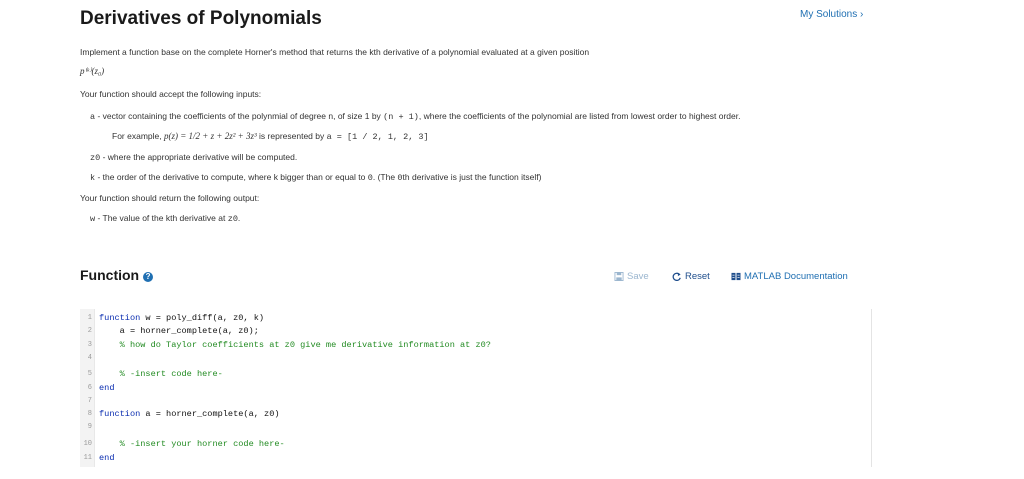 Image resolution: width=1024 pixels, height=479 pixels. Describe the element at coordinates (92, 71) in the screenshot. I see `derivative-formula: p⁽ᵏ⁾(z₀)` at that location.